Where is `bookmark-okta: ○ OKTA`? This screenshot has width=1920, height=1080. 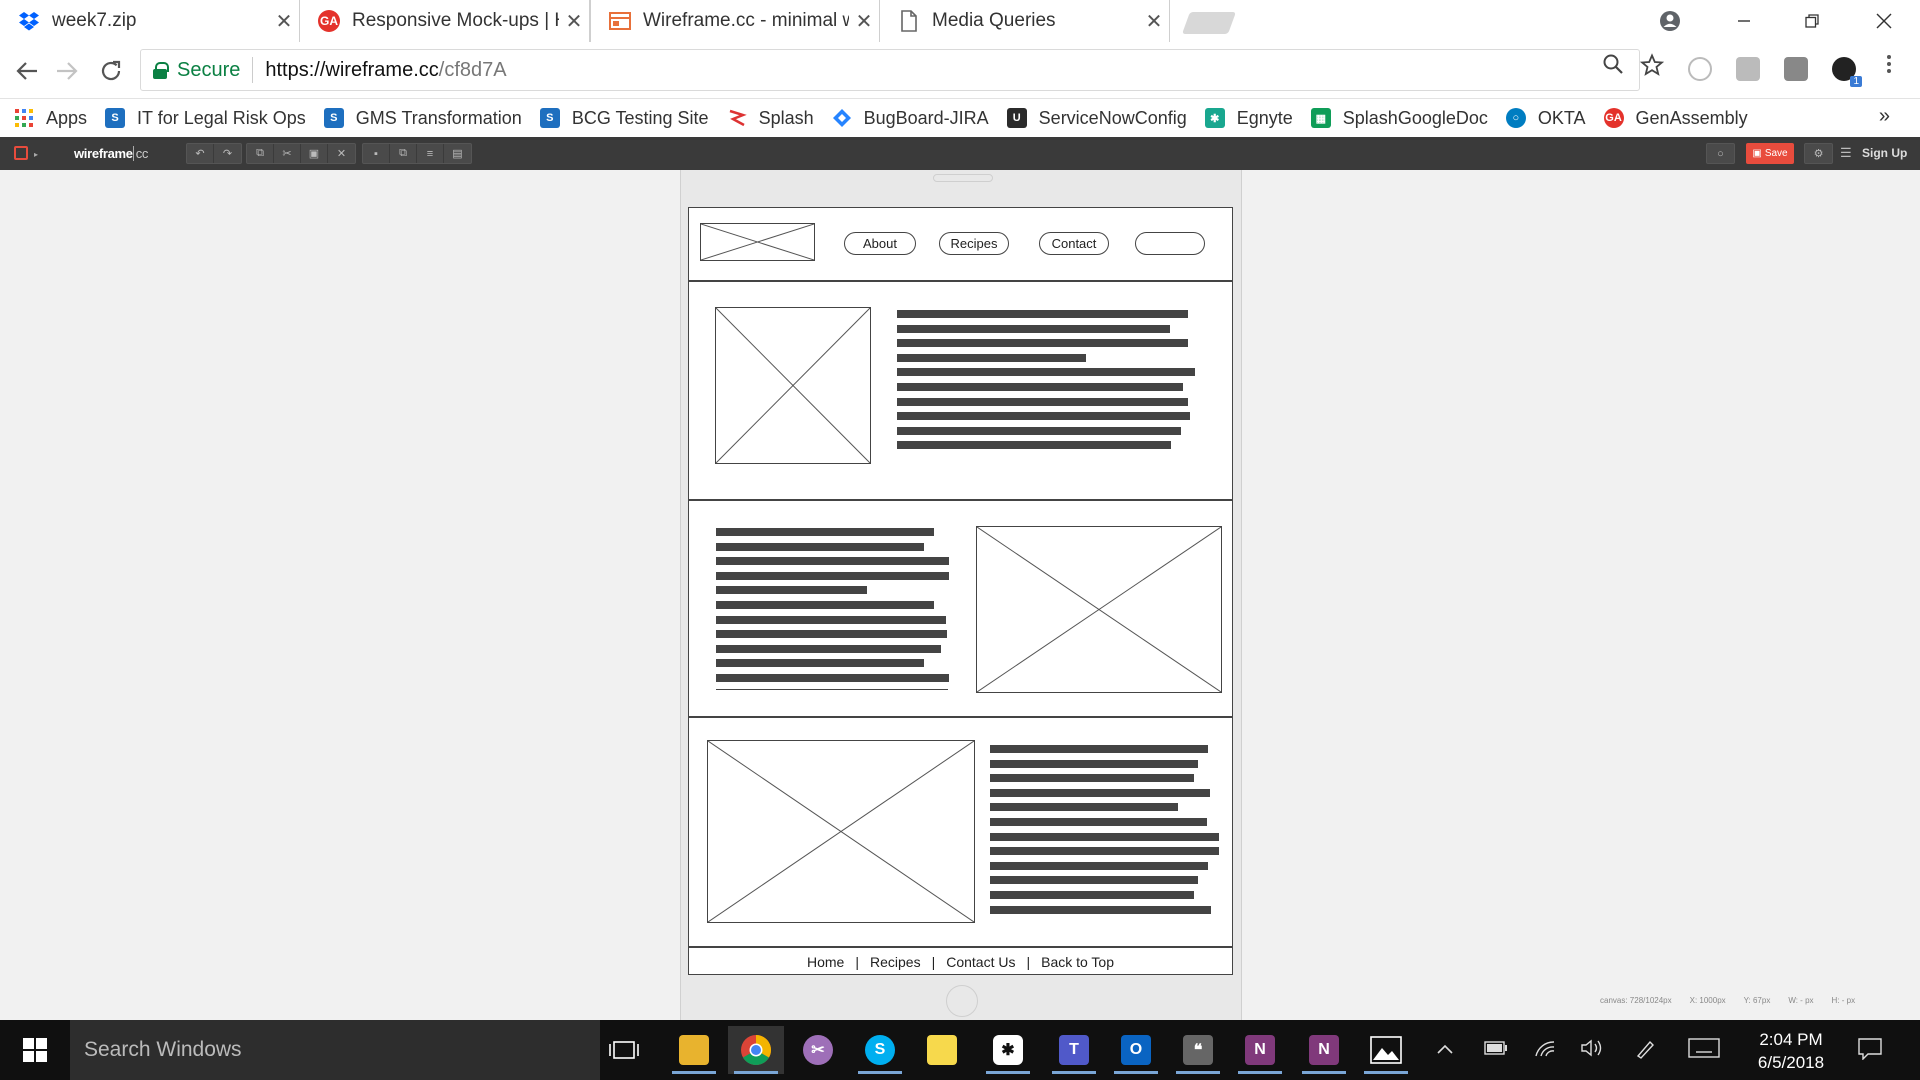 bookmark-okta: ○ OKTA is located at coordinates (1545, 118).